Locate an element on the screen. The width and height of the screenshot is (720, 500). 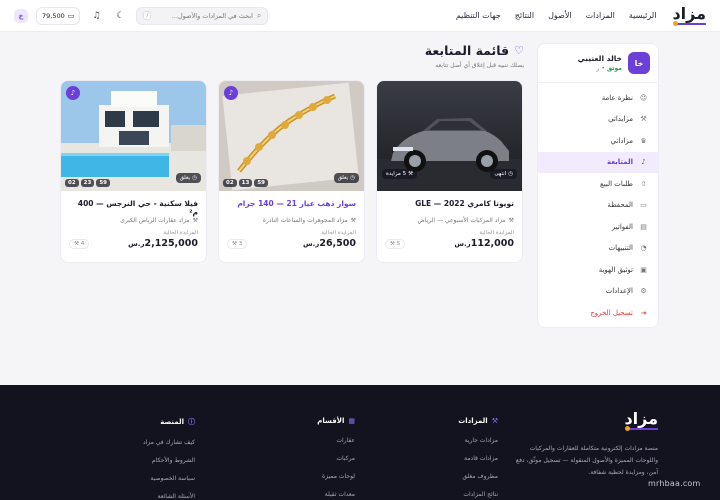
card-seller: ⚒ مزاد المركبات الأسبوعي — الرياض is located at coordinates (449, 220).